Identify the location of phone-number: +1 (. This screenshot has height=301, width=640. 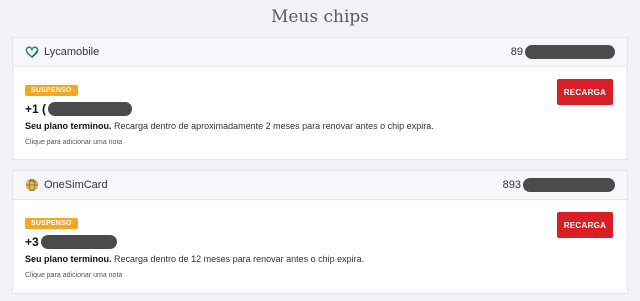
(320, 109).